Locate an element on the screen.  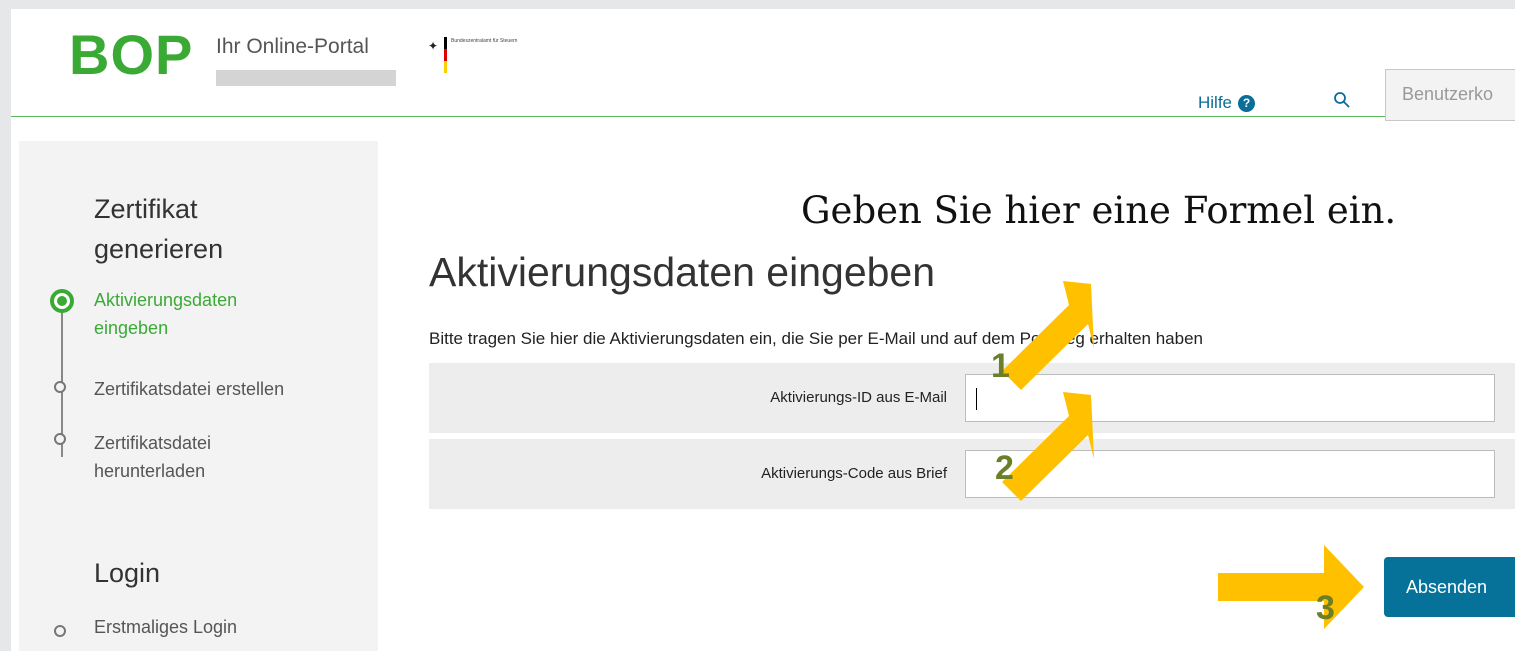
form-row-activation-code: Aktivierungs-Code aus Brief is located at coordinates (972, 474).